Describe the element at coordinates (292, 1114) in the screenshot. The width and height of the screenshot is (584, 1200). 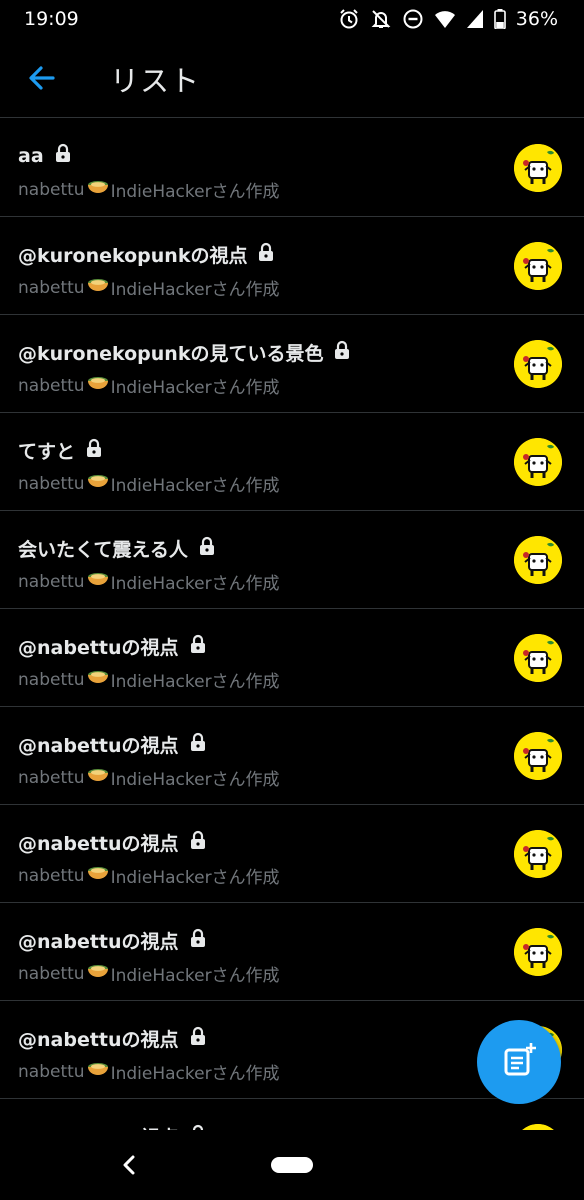
I see `list-item: @nabettuの視点` at that location.